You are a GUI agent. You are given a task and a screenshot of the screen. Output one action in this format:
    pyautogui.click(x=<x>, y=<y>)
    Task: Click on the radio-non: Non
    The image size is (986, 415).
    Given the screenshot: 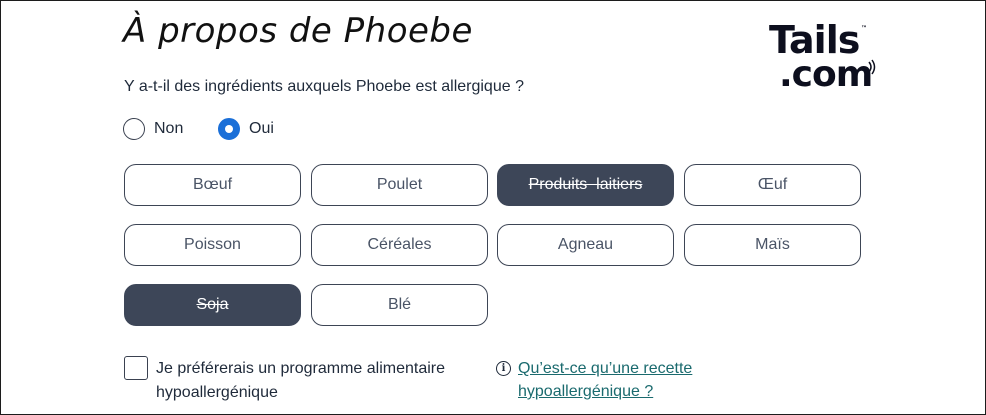 What is the action you would take?
    pyautogui.click(x=153, y=129)
    